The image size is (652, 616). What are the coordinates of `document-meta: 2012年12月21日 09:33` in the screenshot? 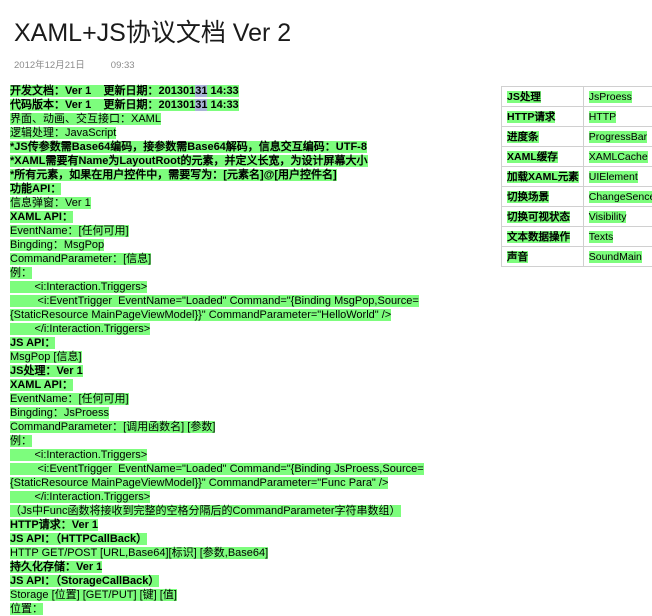 It's located at (333, 64).